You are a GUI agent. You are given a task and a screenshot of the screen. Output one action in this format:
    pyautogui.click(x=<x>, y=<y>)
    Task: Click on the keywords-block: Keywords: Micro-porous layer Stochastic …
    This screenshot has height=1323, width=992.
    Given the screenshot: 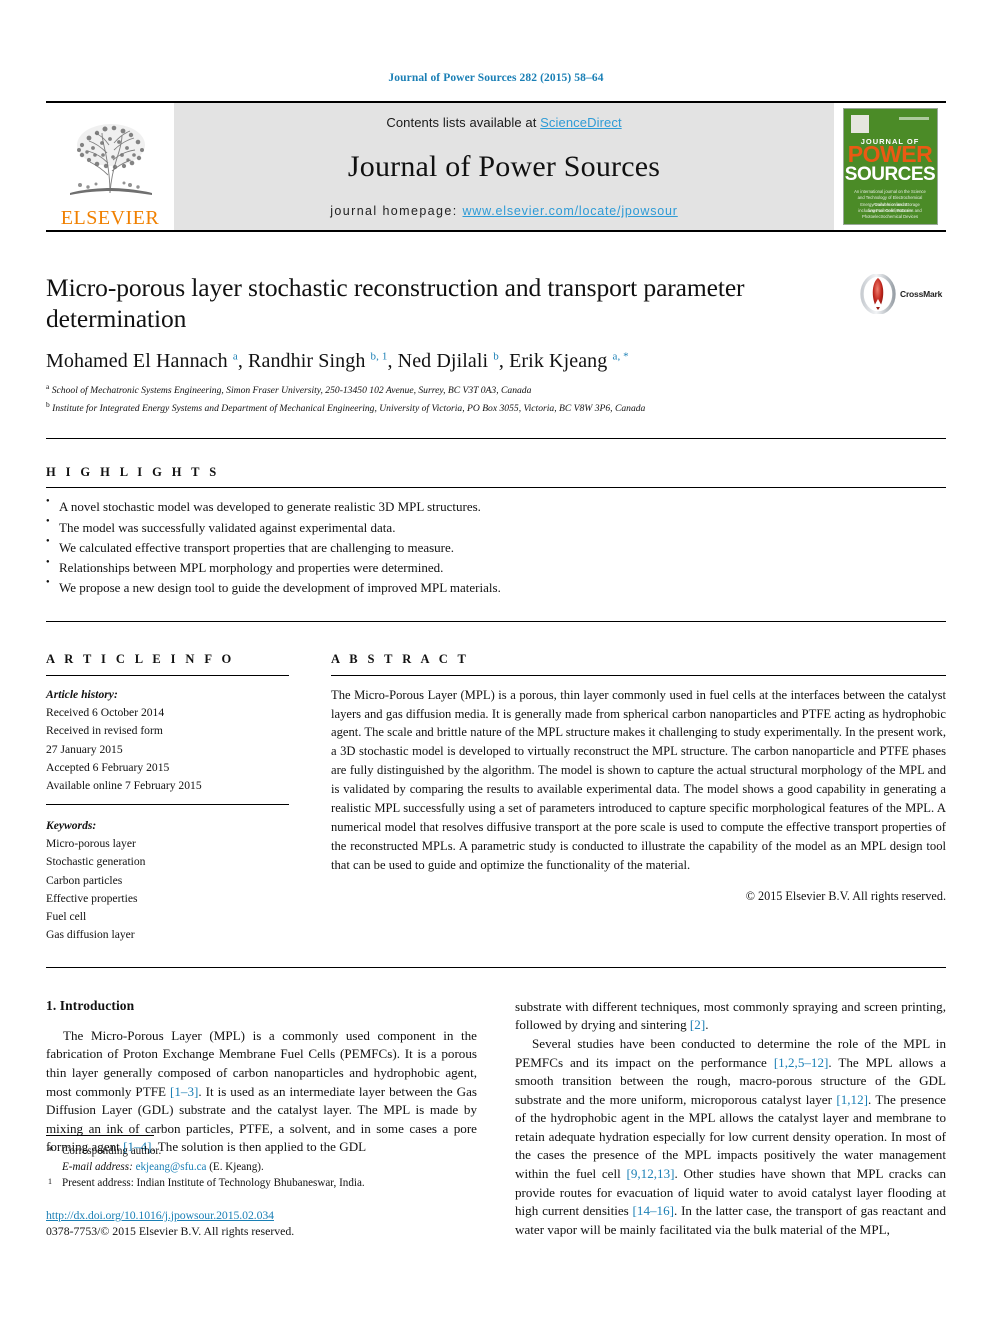 What is the action you would take?
    pyautogui.click(x=167, y=881)
    